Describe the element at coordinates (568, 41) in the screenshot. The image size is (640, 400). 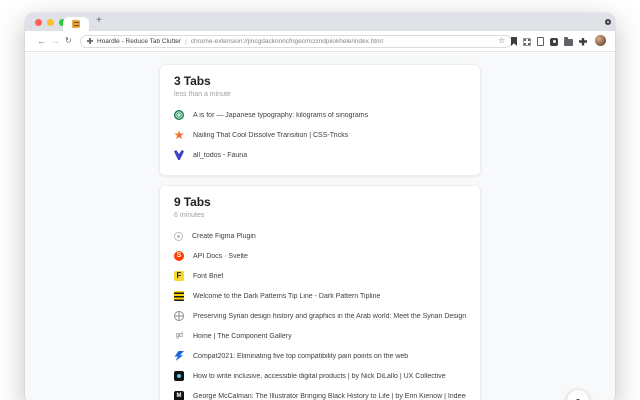
I see `folder-icon` at that location.